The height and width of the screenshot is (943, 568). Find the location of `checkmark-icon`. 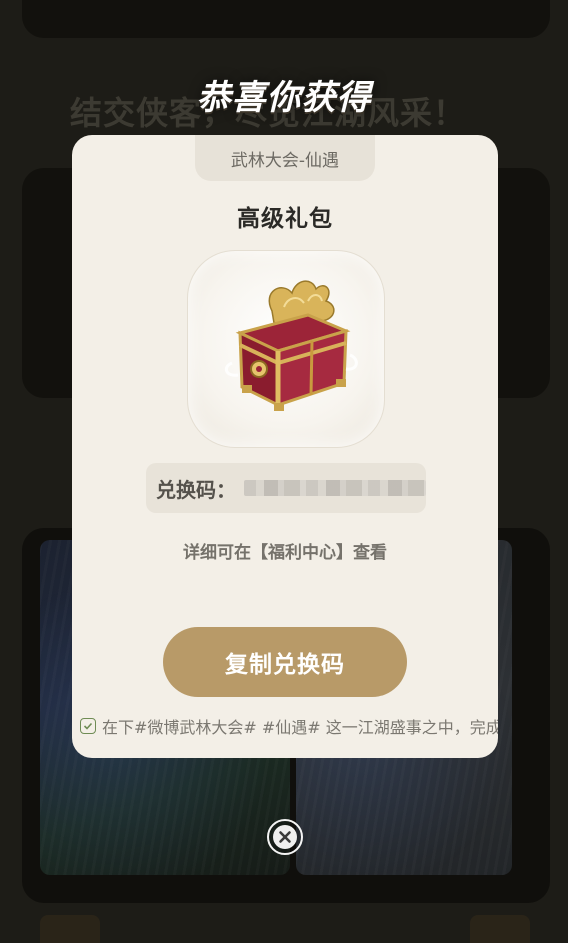

checkmark-icon is located at coordinates (88, 726).